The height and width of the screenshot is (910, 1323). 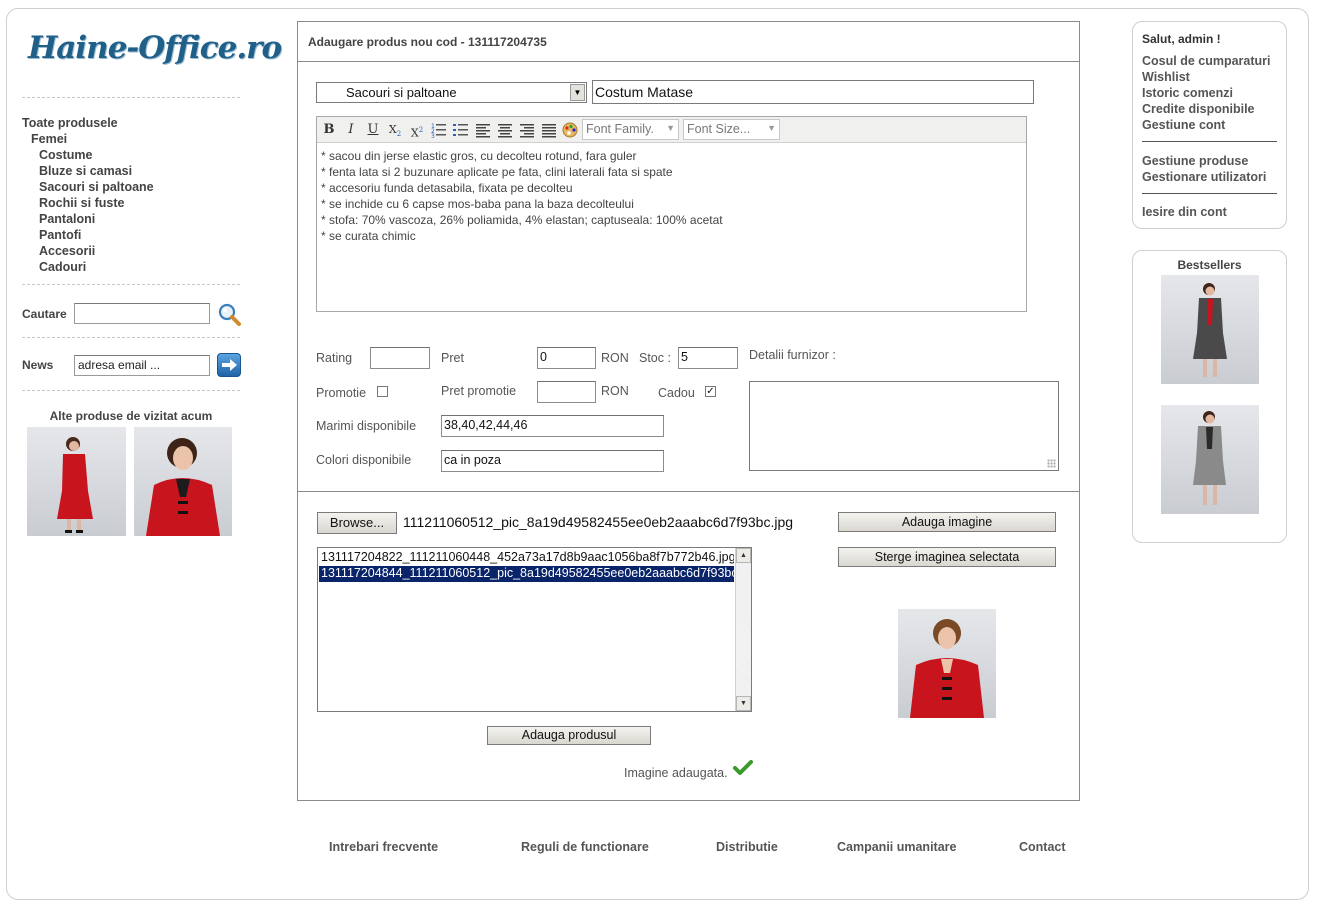 What do you see at coordinates (229, 314) in the screenshot?
I see `search-icon` at bounding box center [229, 314].